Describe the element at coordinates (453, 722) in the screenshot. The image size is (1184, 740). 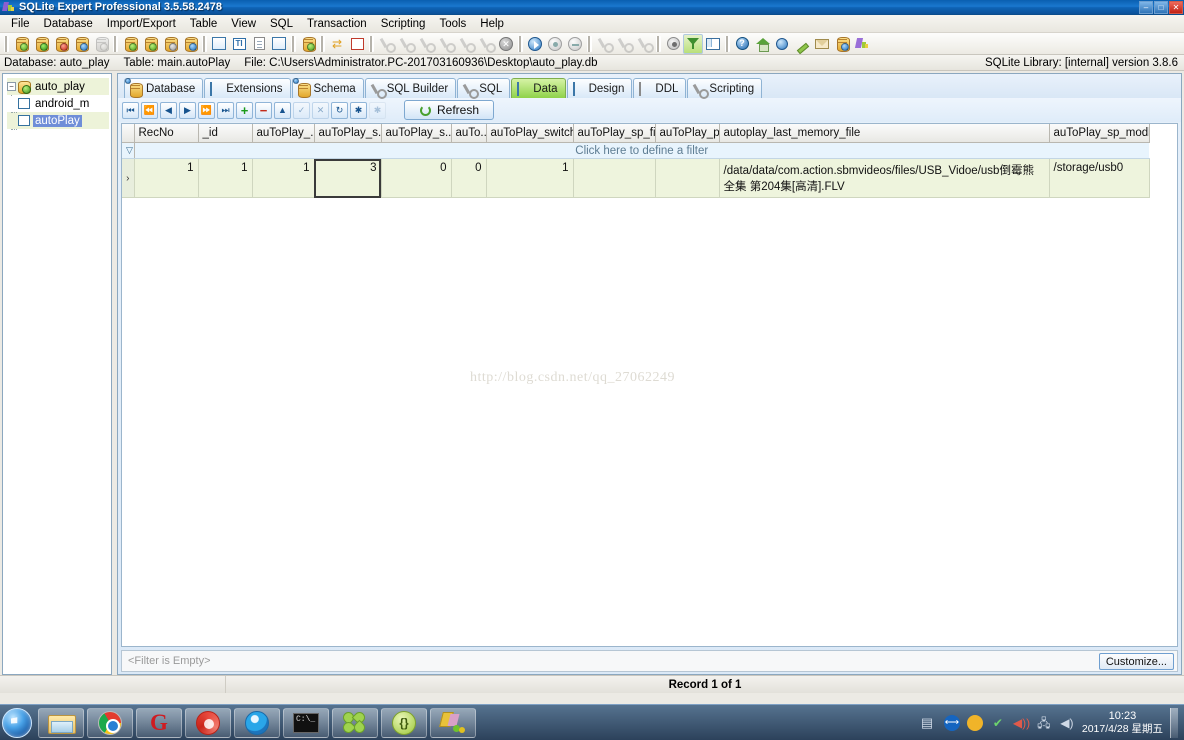
I see `taskbar-sqlite-expert` at that location.